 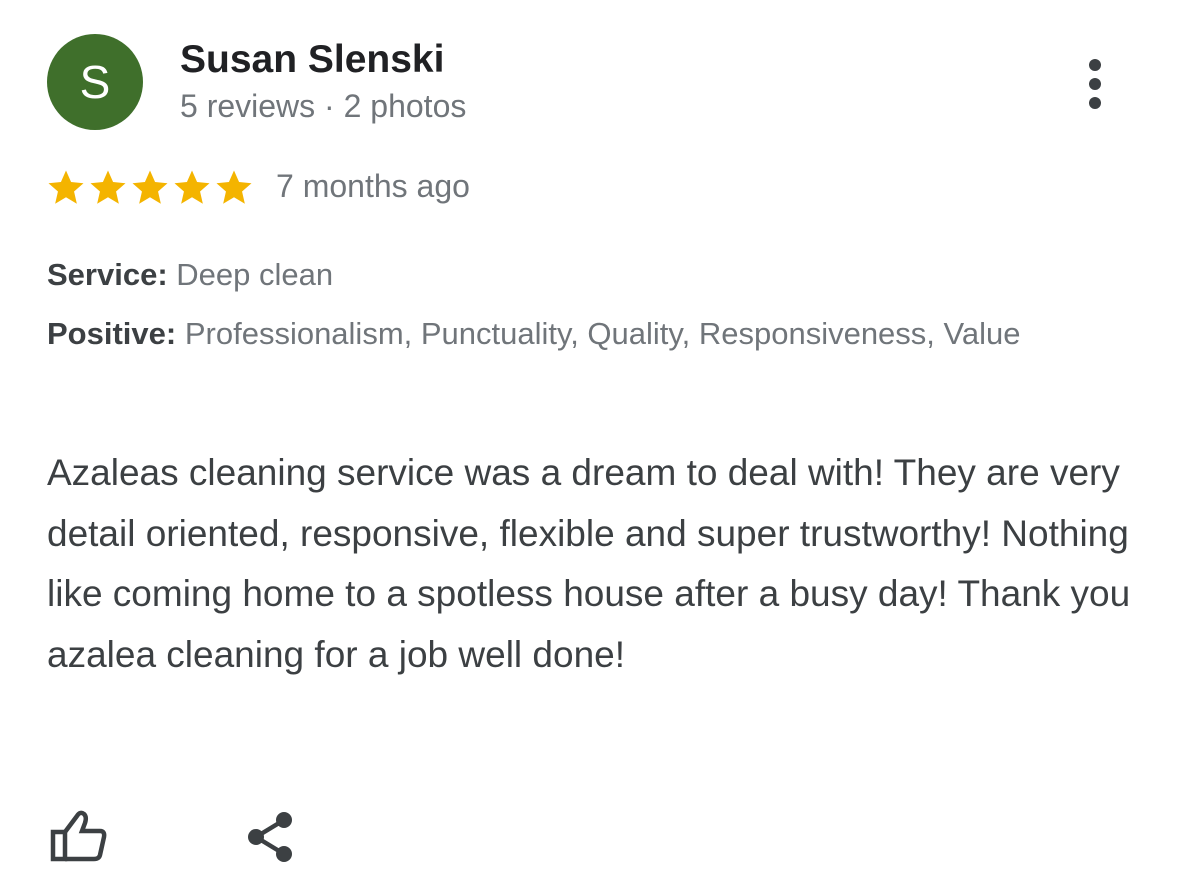 I want to click on service-value: Deep clean, so click(x=255, y=274).